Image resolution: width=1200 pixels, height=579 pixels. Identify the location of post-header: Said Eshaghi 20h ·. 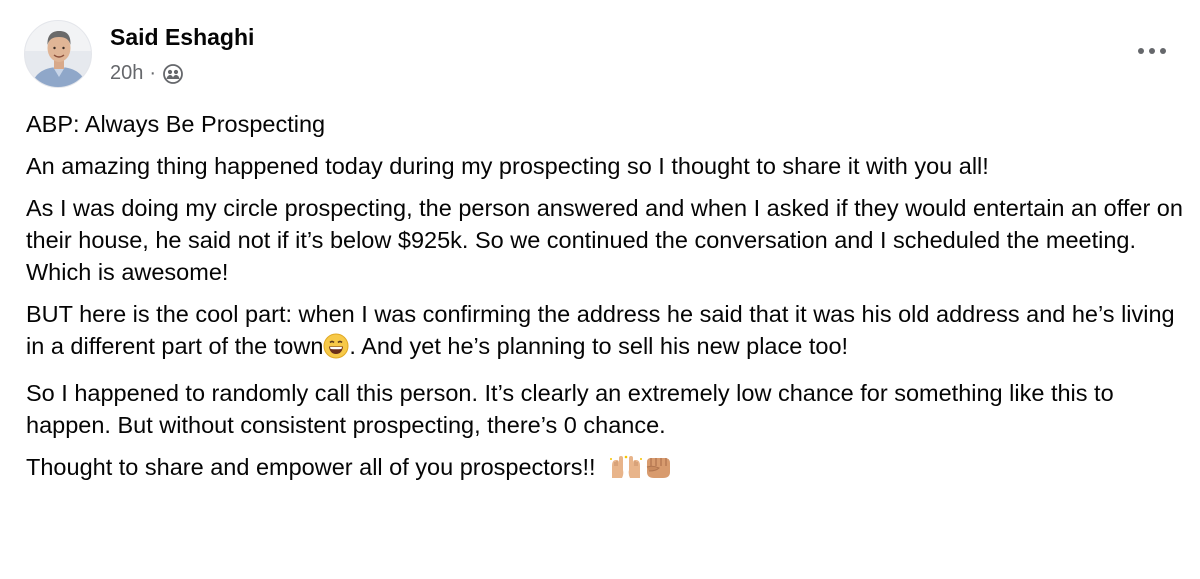
(600, 56).